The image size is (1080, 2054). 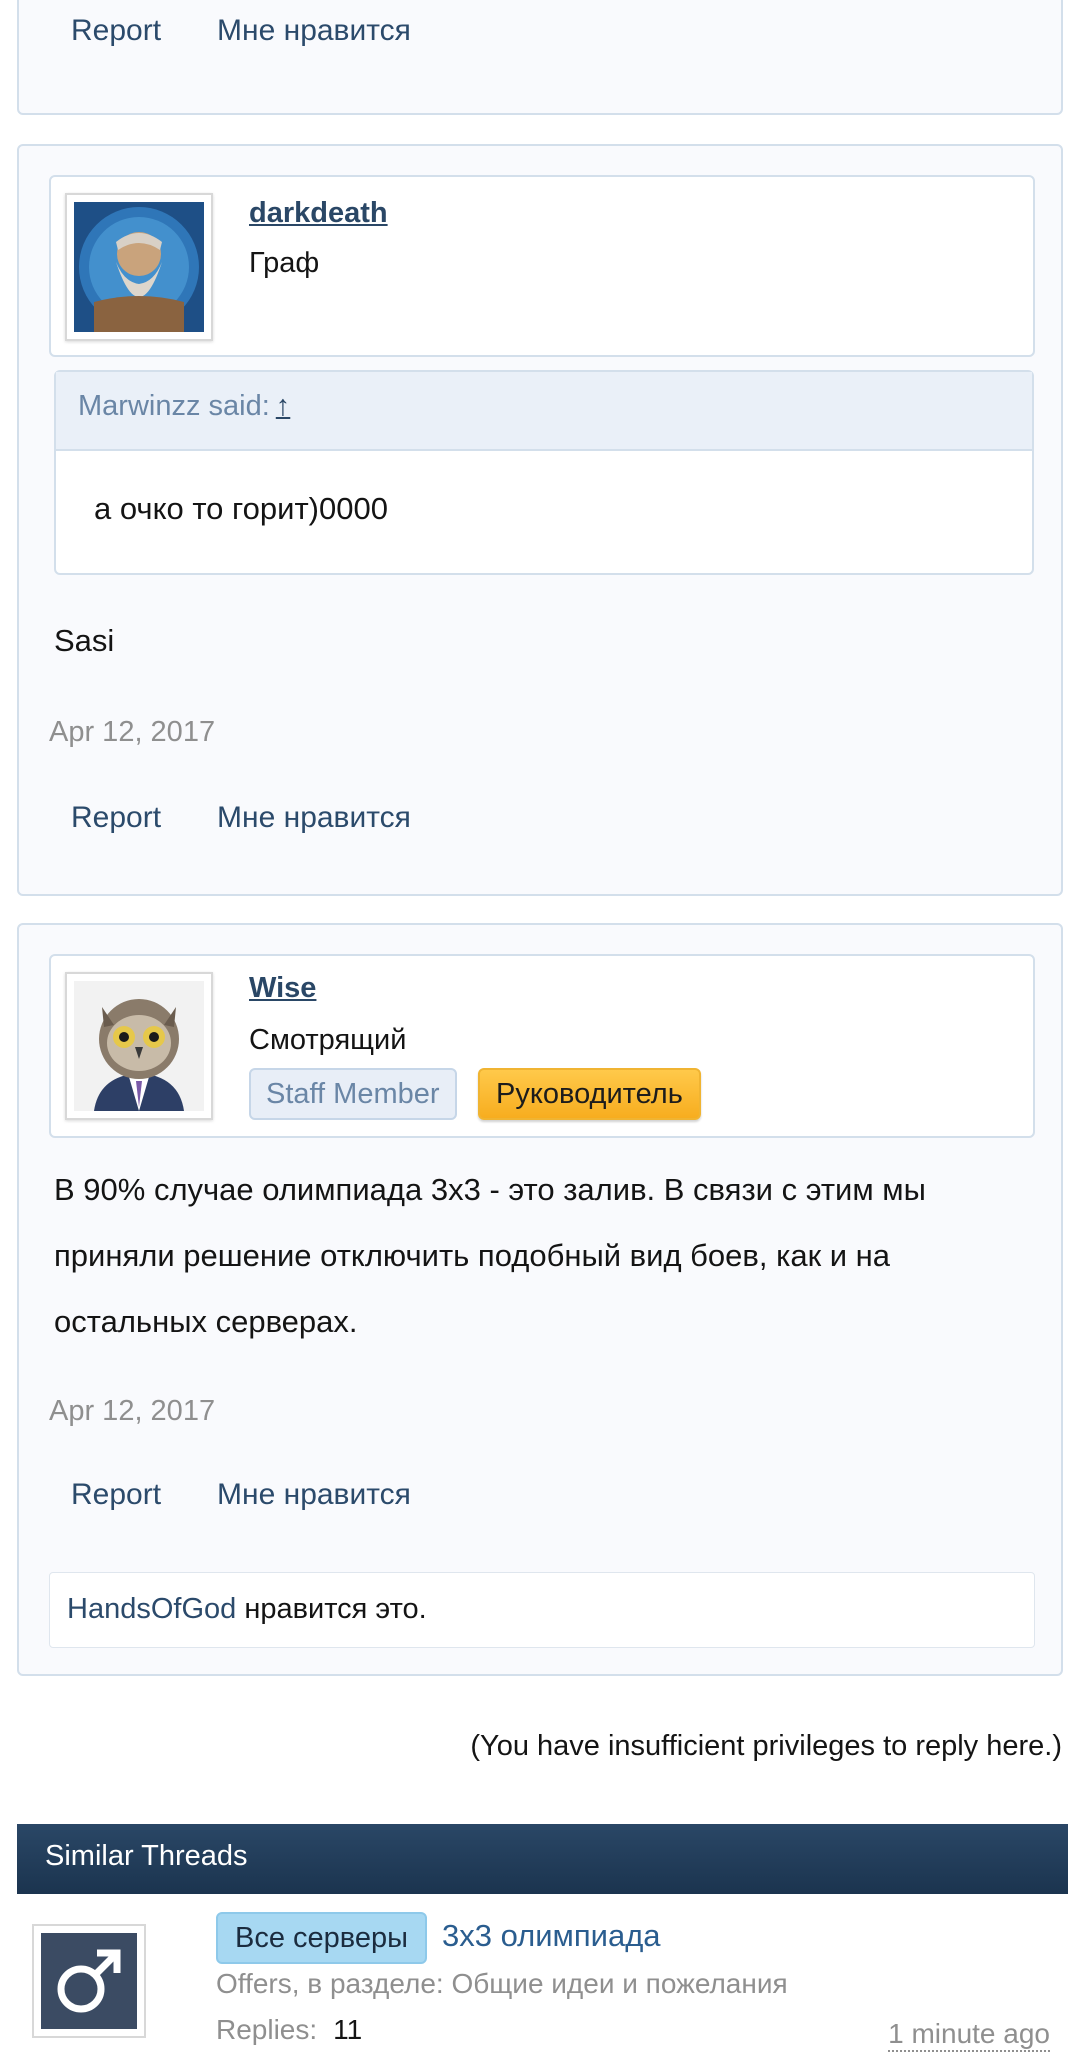 What do you see at coordinates (542, 1610) in the screenshot?
I see `likes-summary: HandsOfGod нравится это.` at bounding box center [542, 1610].